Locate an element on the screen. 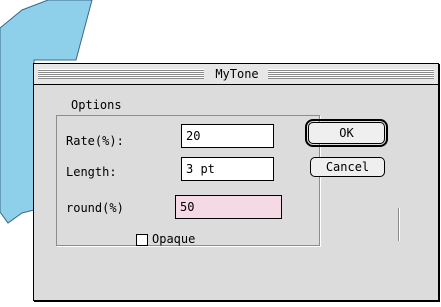  round-label: round(%) is located at coordinates (95, 208).